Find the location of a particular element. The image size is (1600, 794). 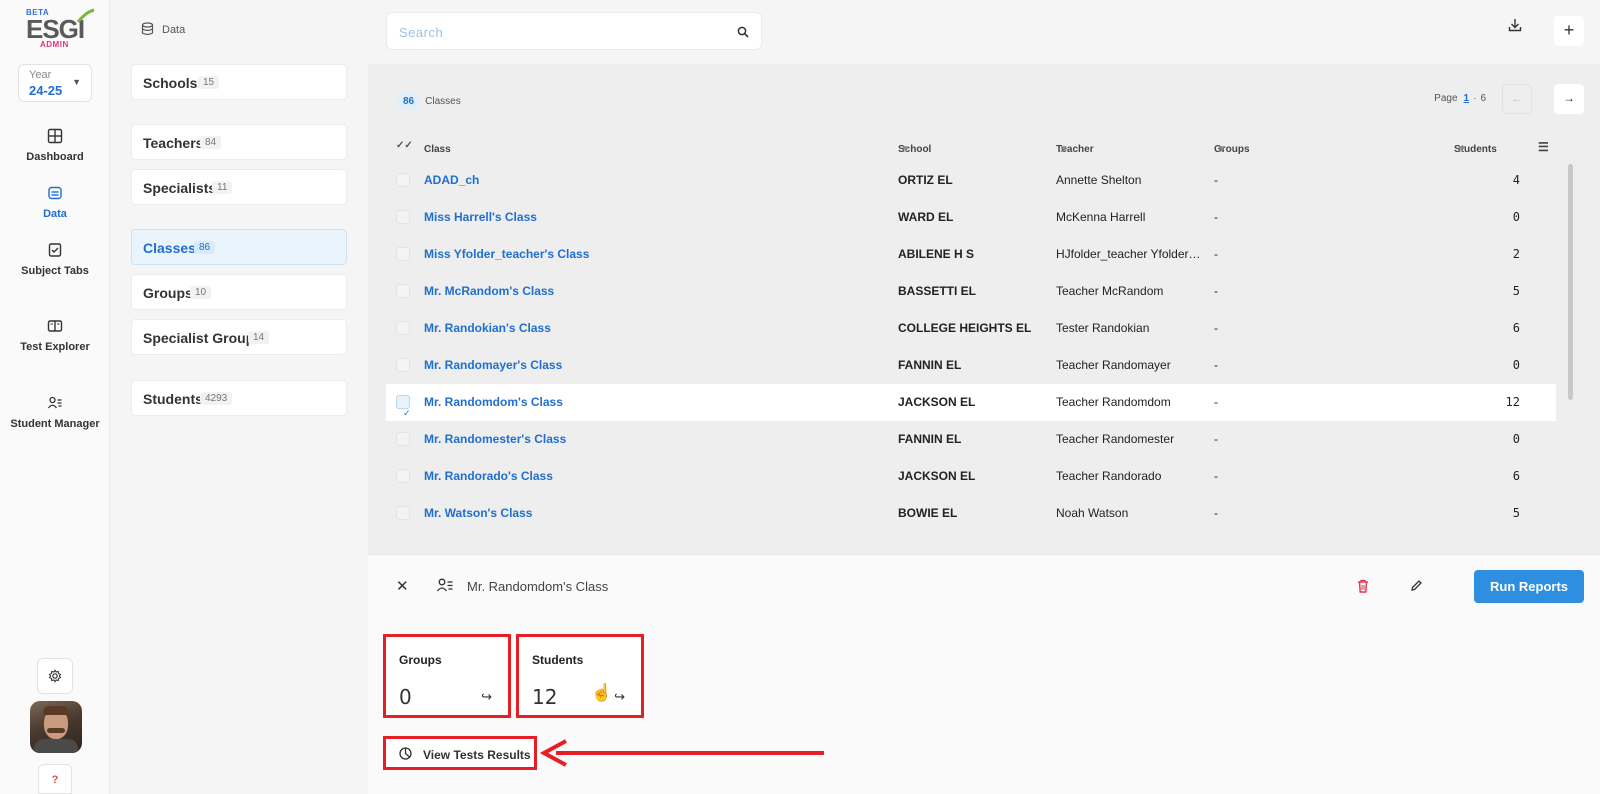

teacher-cell: Teacher Randomester is located at coordinates (1115, 439).